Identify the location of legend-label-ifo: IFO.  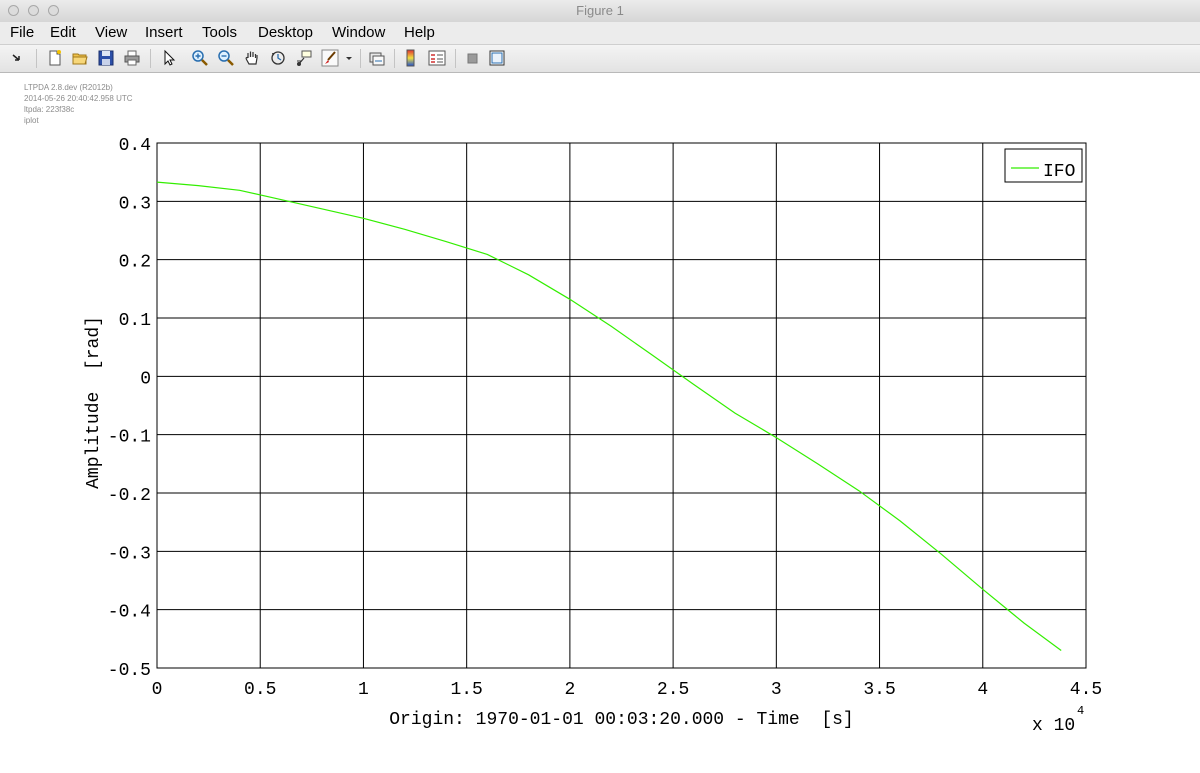
(1059, 172).